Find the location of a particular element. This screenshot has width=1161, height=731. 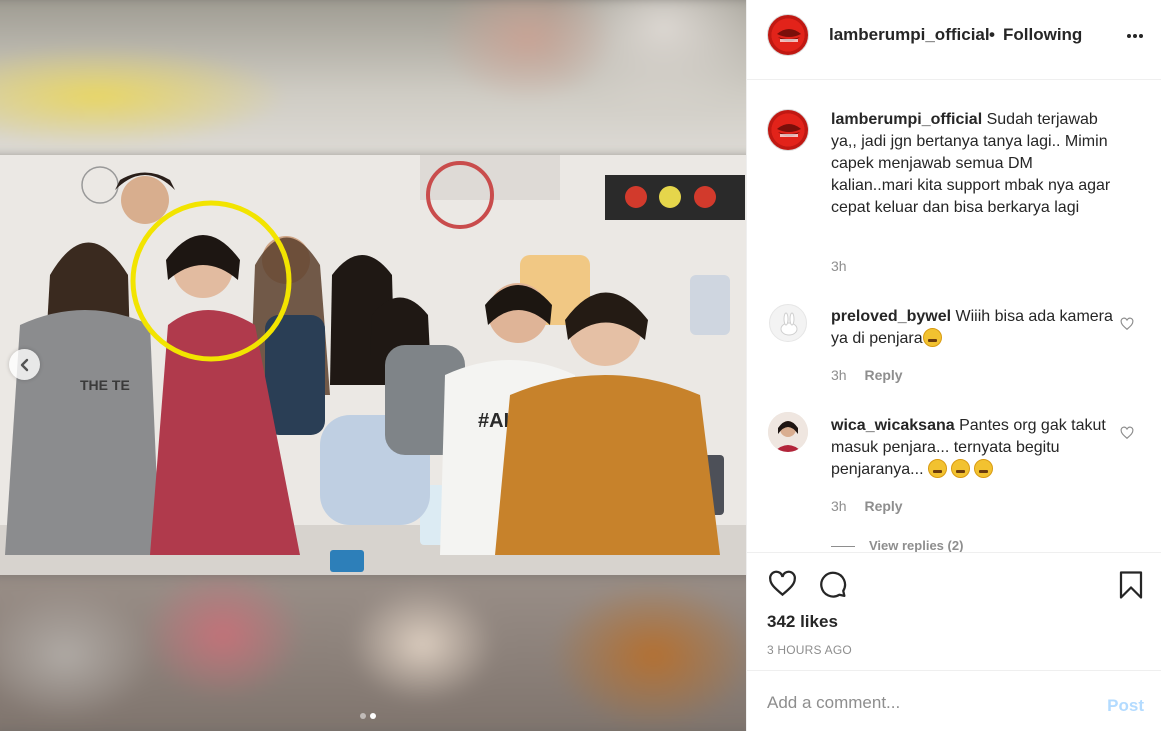

carousel-dot is located at coordinates (363, 716).